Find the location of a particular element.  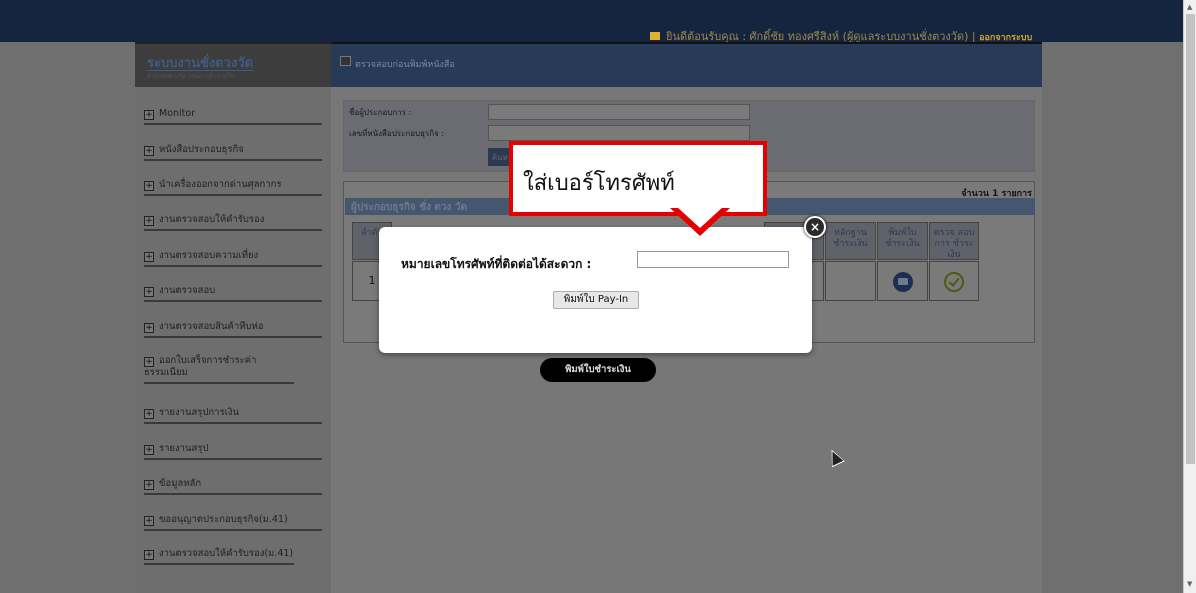

sidebar-item-master-data: + ข้อมูลหลัก is located at coordinates (233, 486).